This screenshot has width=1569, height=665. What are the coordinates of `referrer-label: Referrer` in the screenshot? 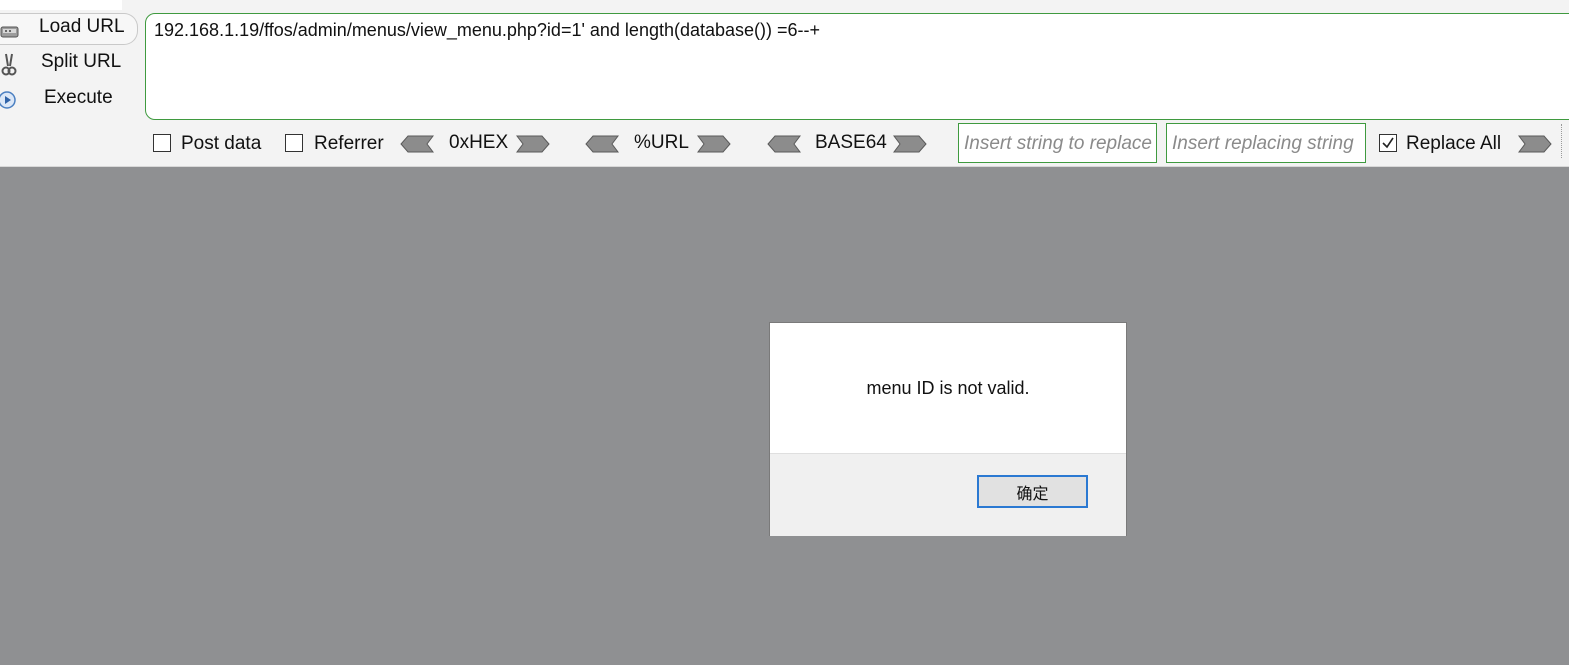 It's located at (349, 143).